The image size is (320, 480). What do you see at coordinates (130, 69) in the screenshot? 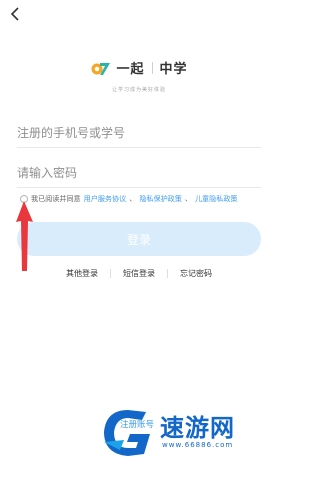
I see `brand-name: 一起` at bounding box center [130, 69].